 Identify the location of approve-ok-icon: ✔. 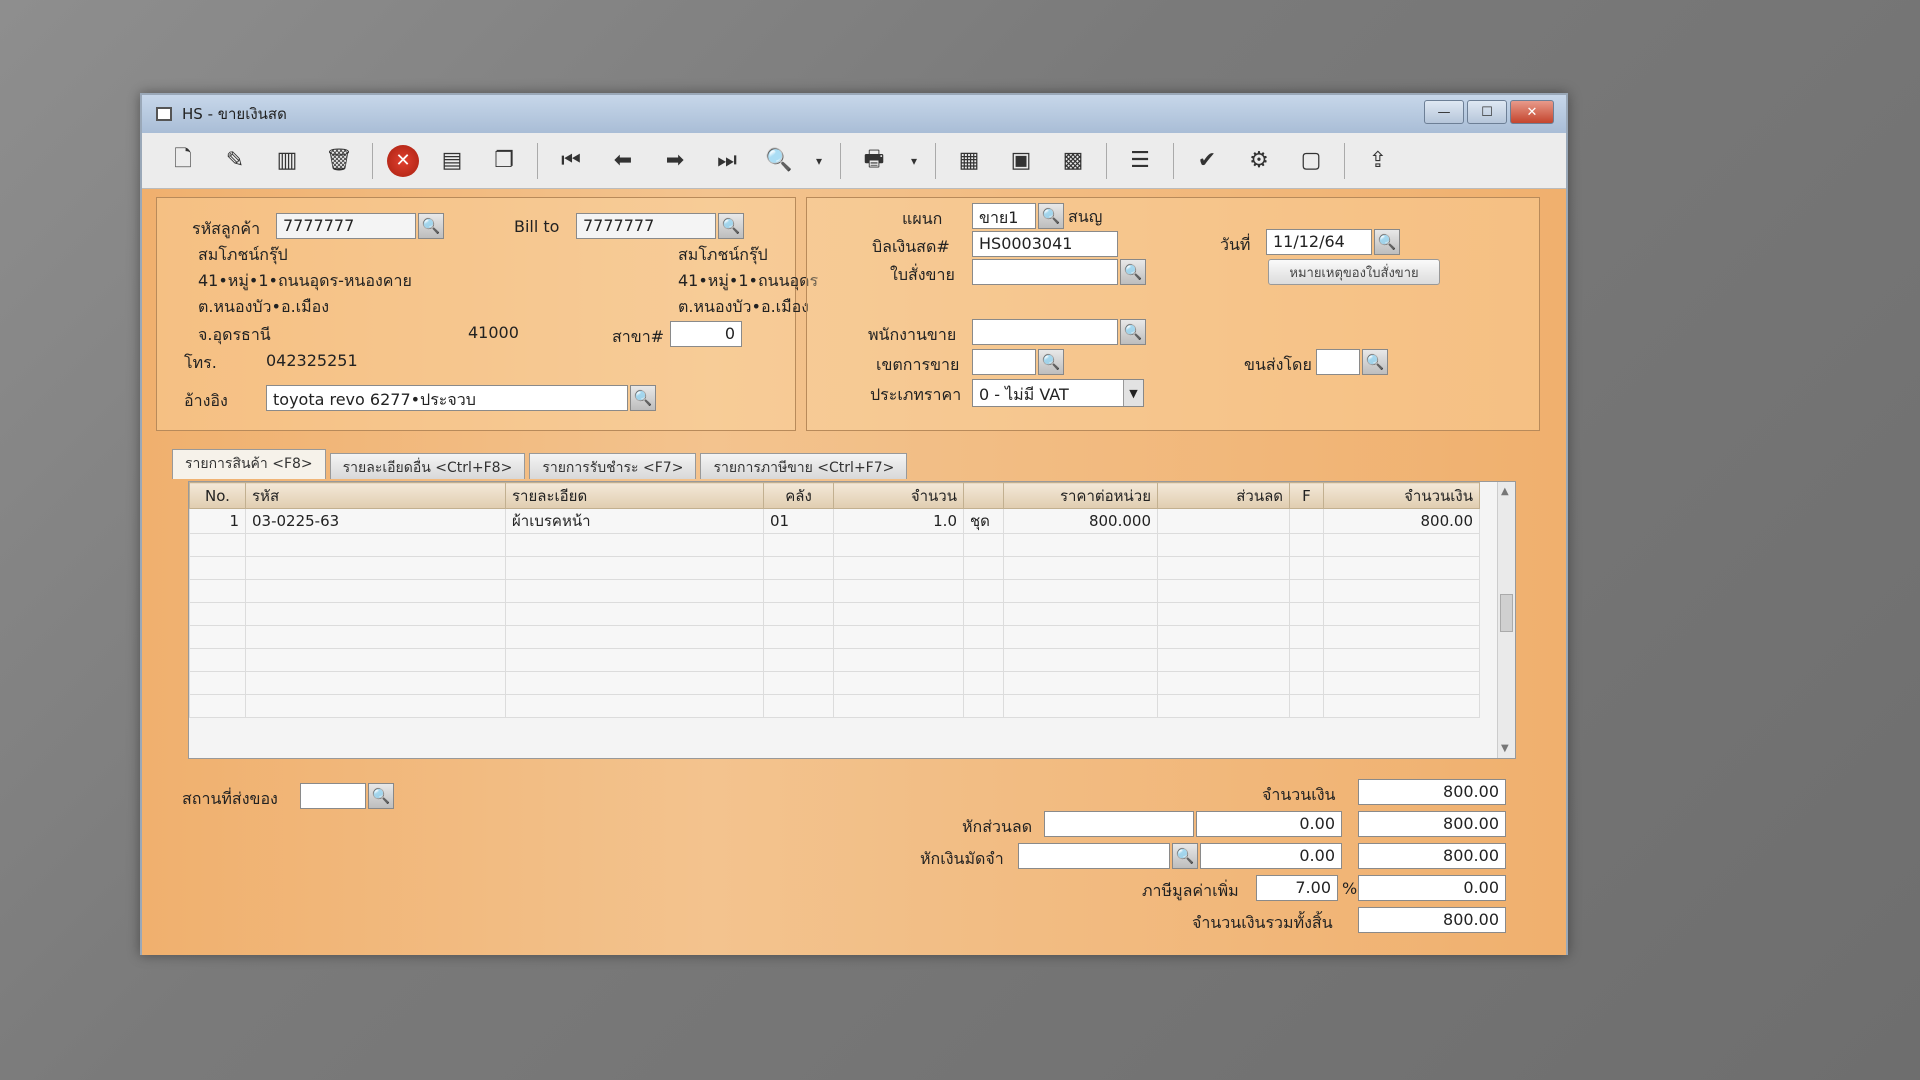
(1207, 161).